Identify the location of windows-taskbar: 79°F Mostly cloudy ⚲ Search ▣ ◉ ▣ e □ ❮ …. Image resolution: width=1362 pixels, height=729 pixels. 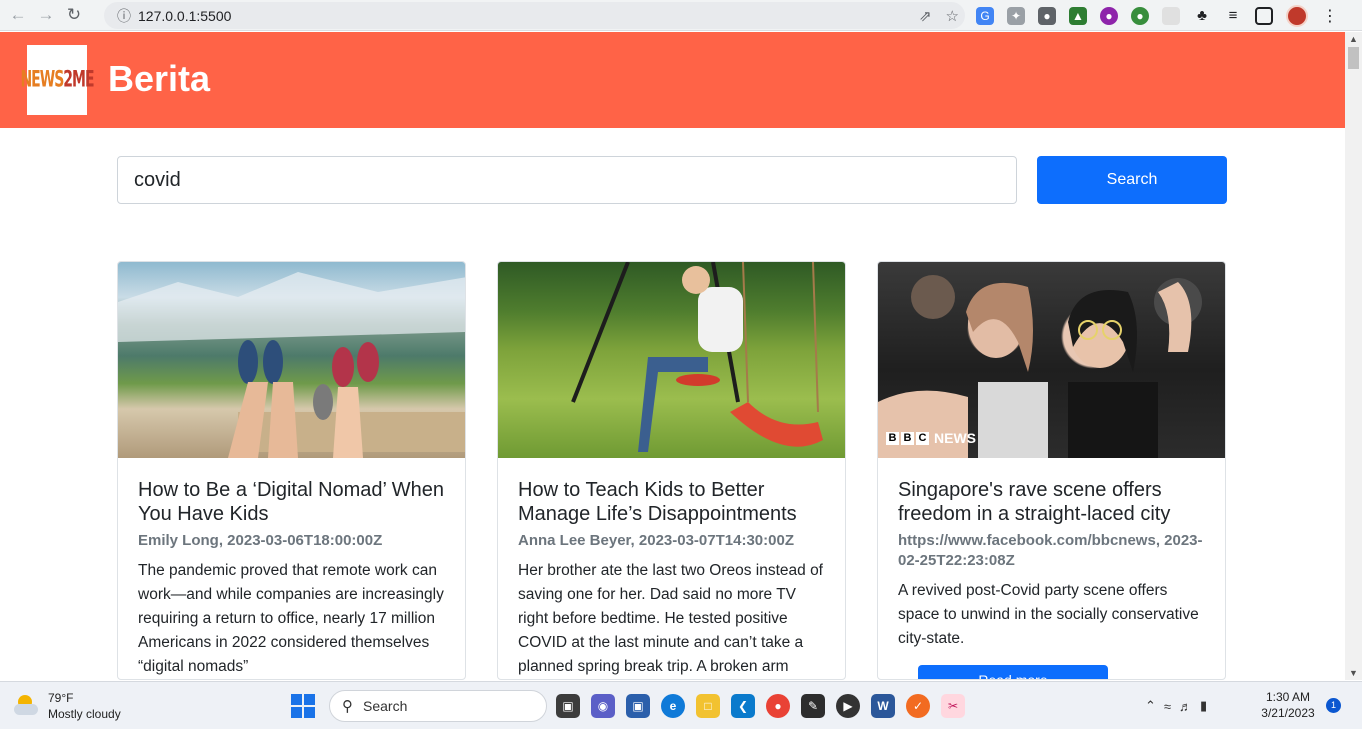
(681, 705).